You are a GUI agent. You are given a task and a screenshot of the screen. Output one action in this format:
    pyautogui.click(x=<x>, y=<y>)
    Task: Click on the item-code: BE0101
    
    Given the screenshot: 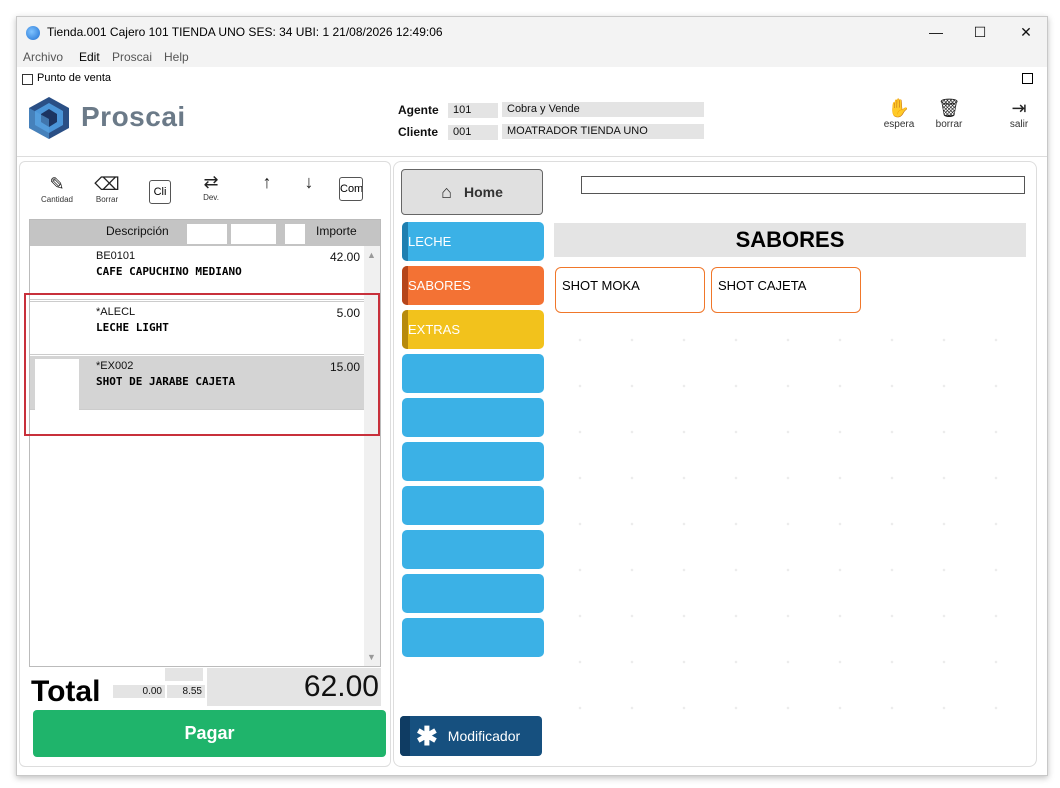 What is the action you would take?
    pyautogui.click(x=116, y=256)
    